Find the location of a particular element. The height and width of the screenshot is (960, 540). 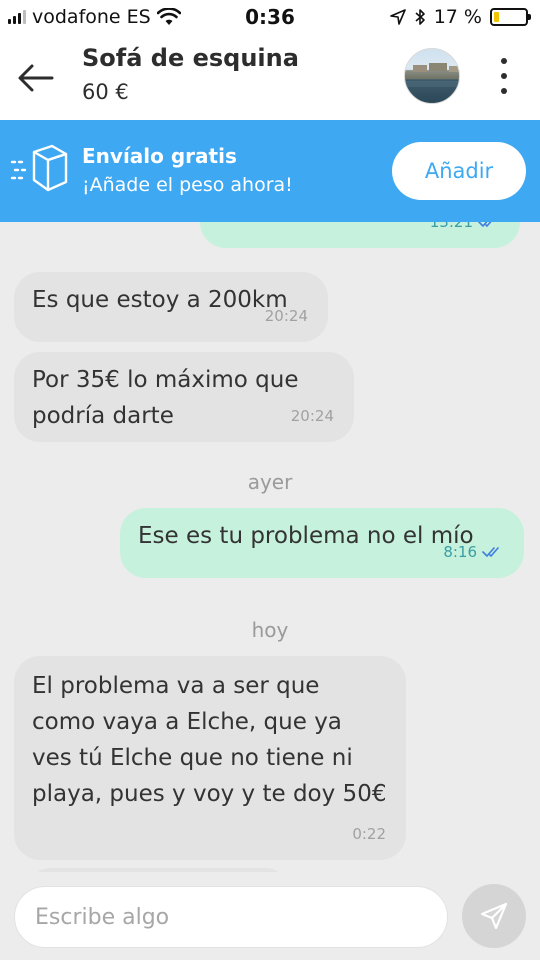

bluetooth-icon is located at coordinates (420, 17).